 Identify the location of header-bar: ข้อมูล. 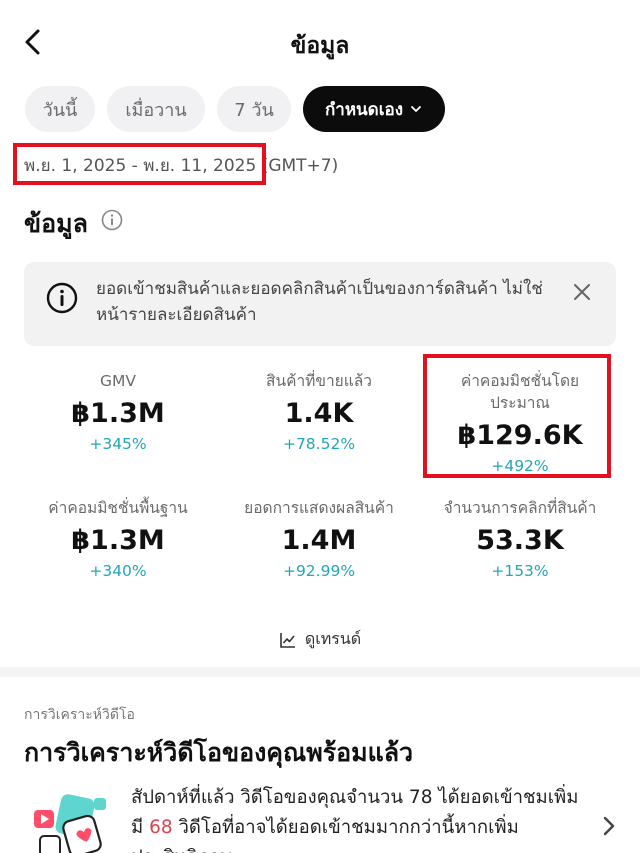
(320, 42).